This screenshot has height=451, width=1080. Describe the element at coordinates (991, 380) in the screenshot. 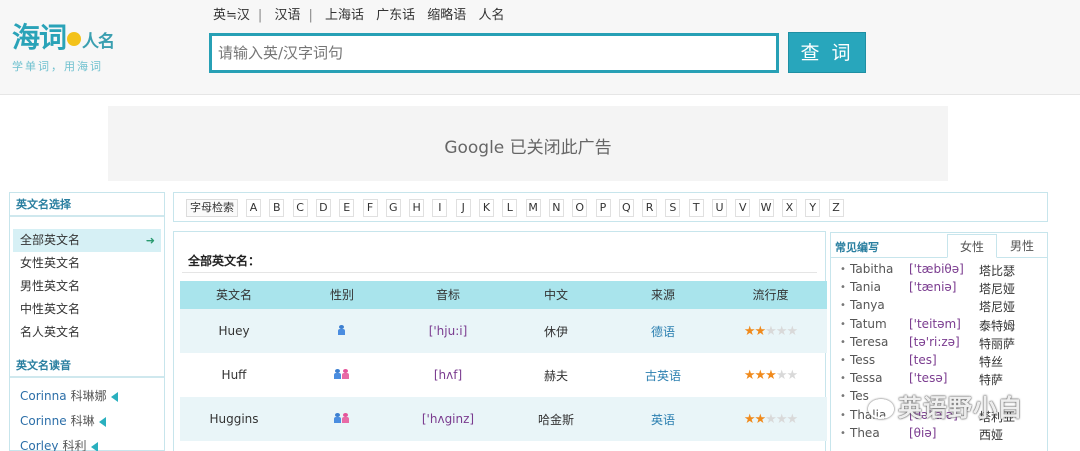

I see `name-chinese: 特萨` at that location.